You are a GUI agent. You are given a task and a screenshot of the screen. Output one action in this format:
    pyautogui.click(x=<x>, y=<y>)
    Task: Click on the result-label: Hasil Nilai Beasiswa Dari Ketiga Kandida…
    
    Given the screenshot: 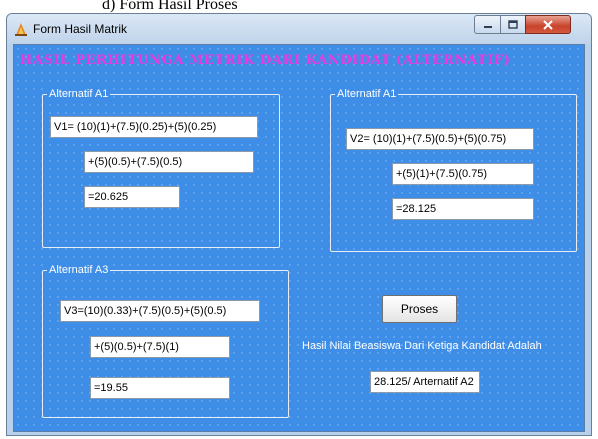 What is the action you would take?
    pyautogui.click(x=422, y=346)
    